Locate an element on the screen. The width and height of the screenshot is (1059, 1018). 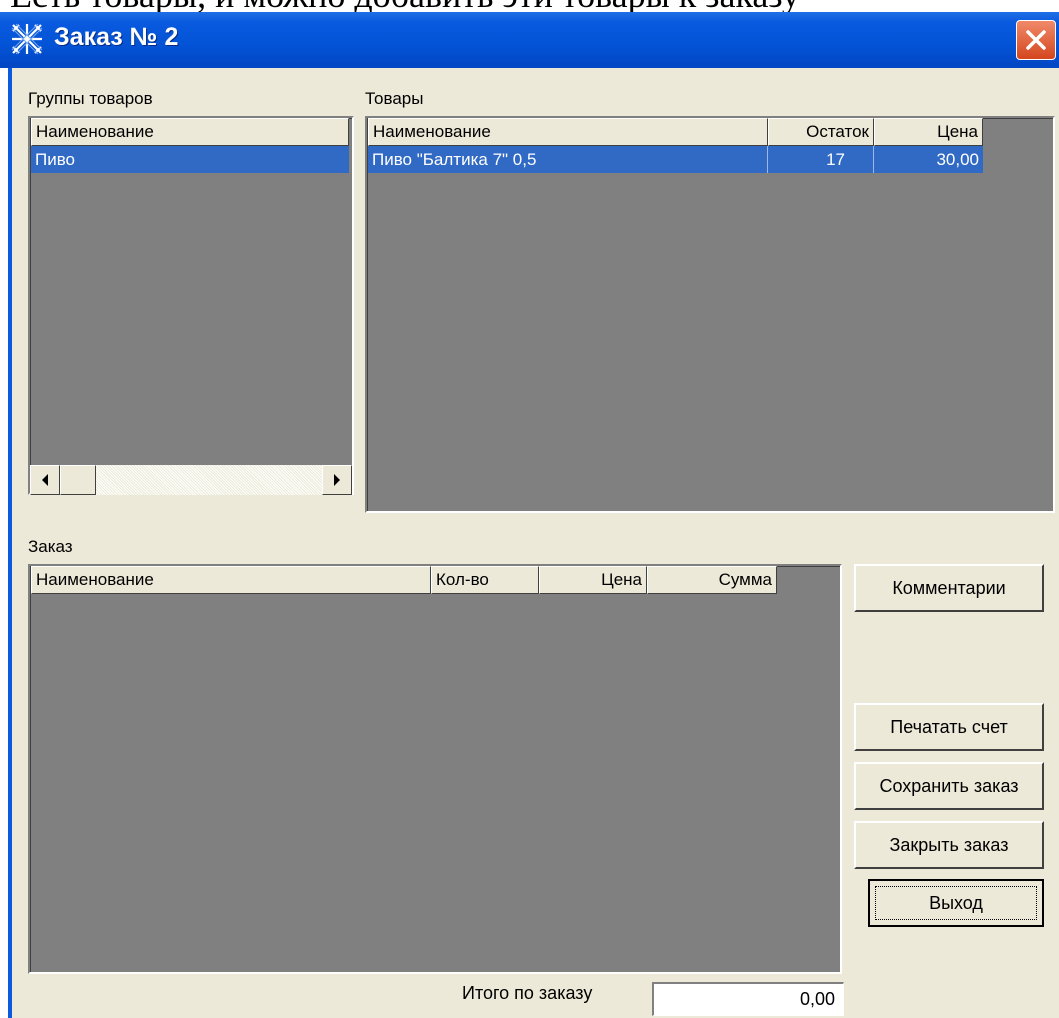
table-row: Пиво is located at coordinates (190, 159).